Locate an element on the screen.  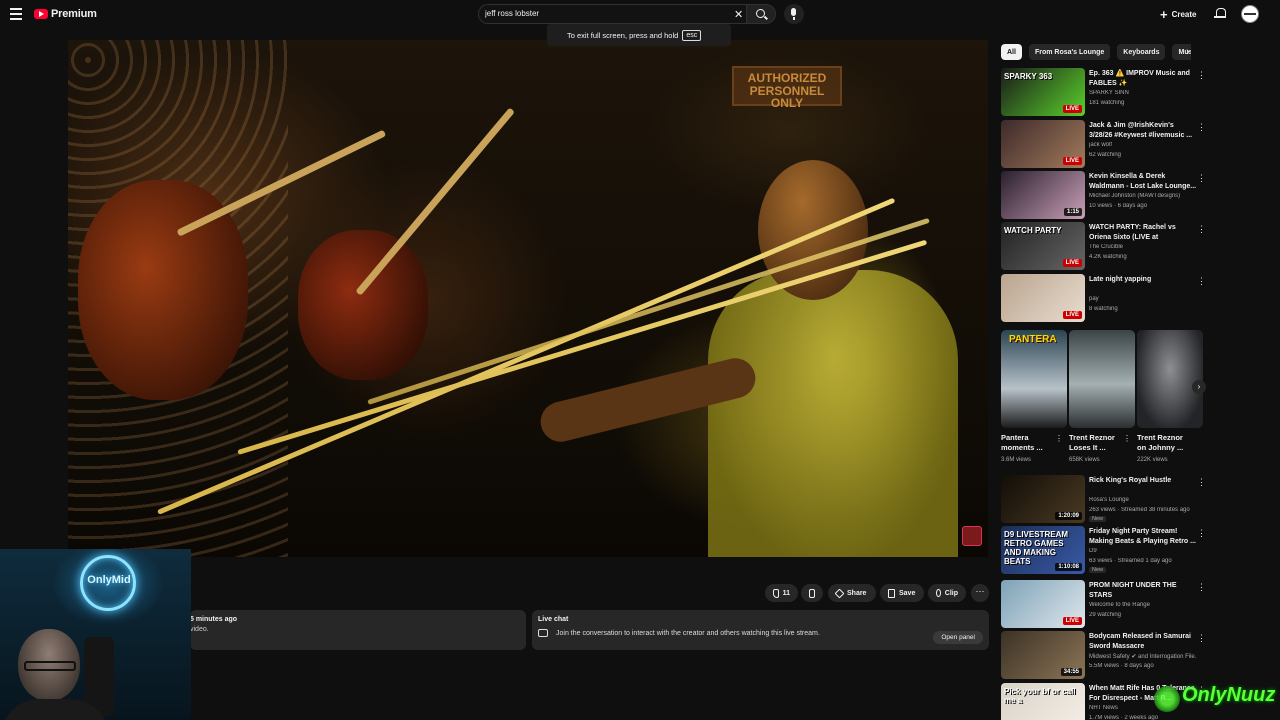
channel-name: SPARKY SINN is located at coordinates (1143, 93).